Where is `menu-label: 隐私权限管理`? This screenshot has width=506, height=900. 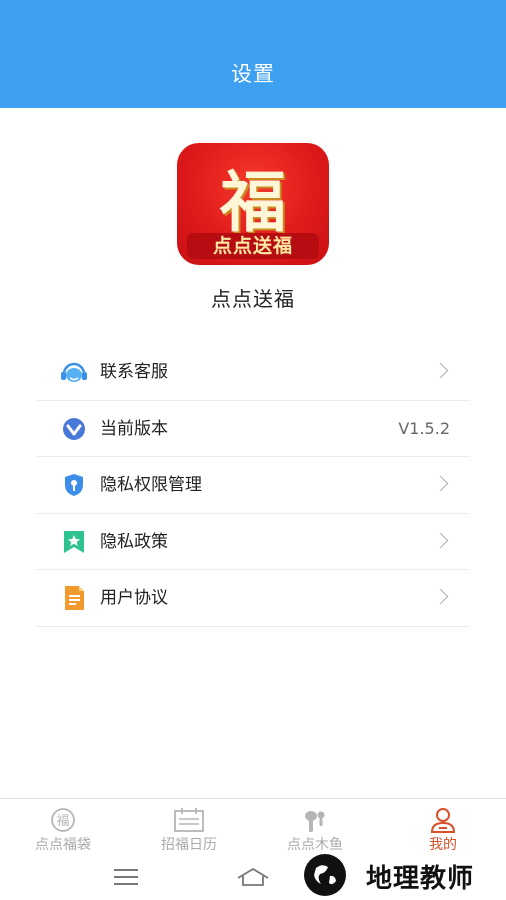 menu-label: 隐私权限管理 is located at coordinates (151, 485).